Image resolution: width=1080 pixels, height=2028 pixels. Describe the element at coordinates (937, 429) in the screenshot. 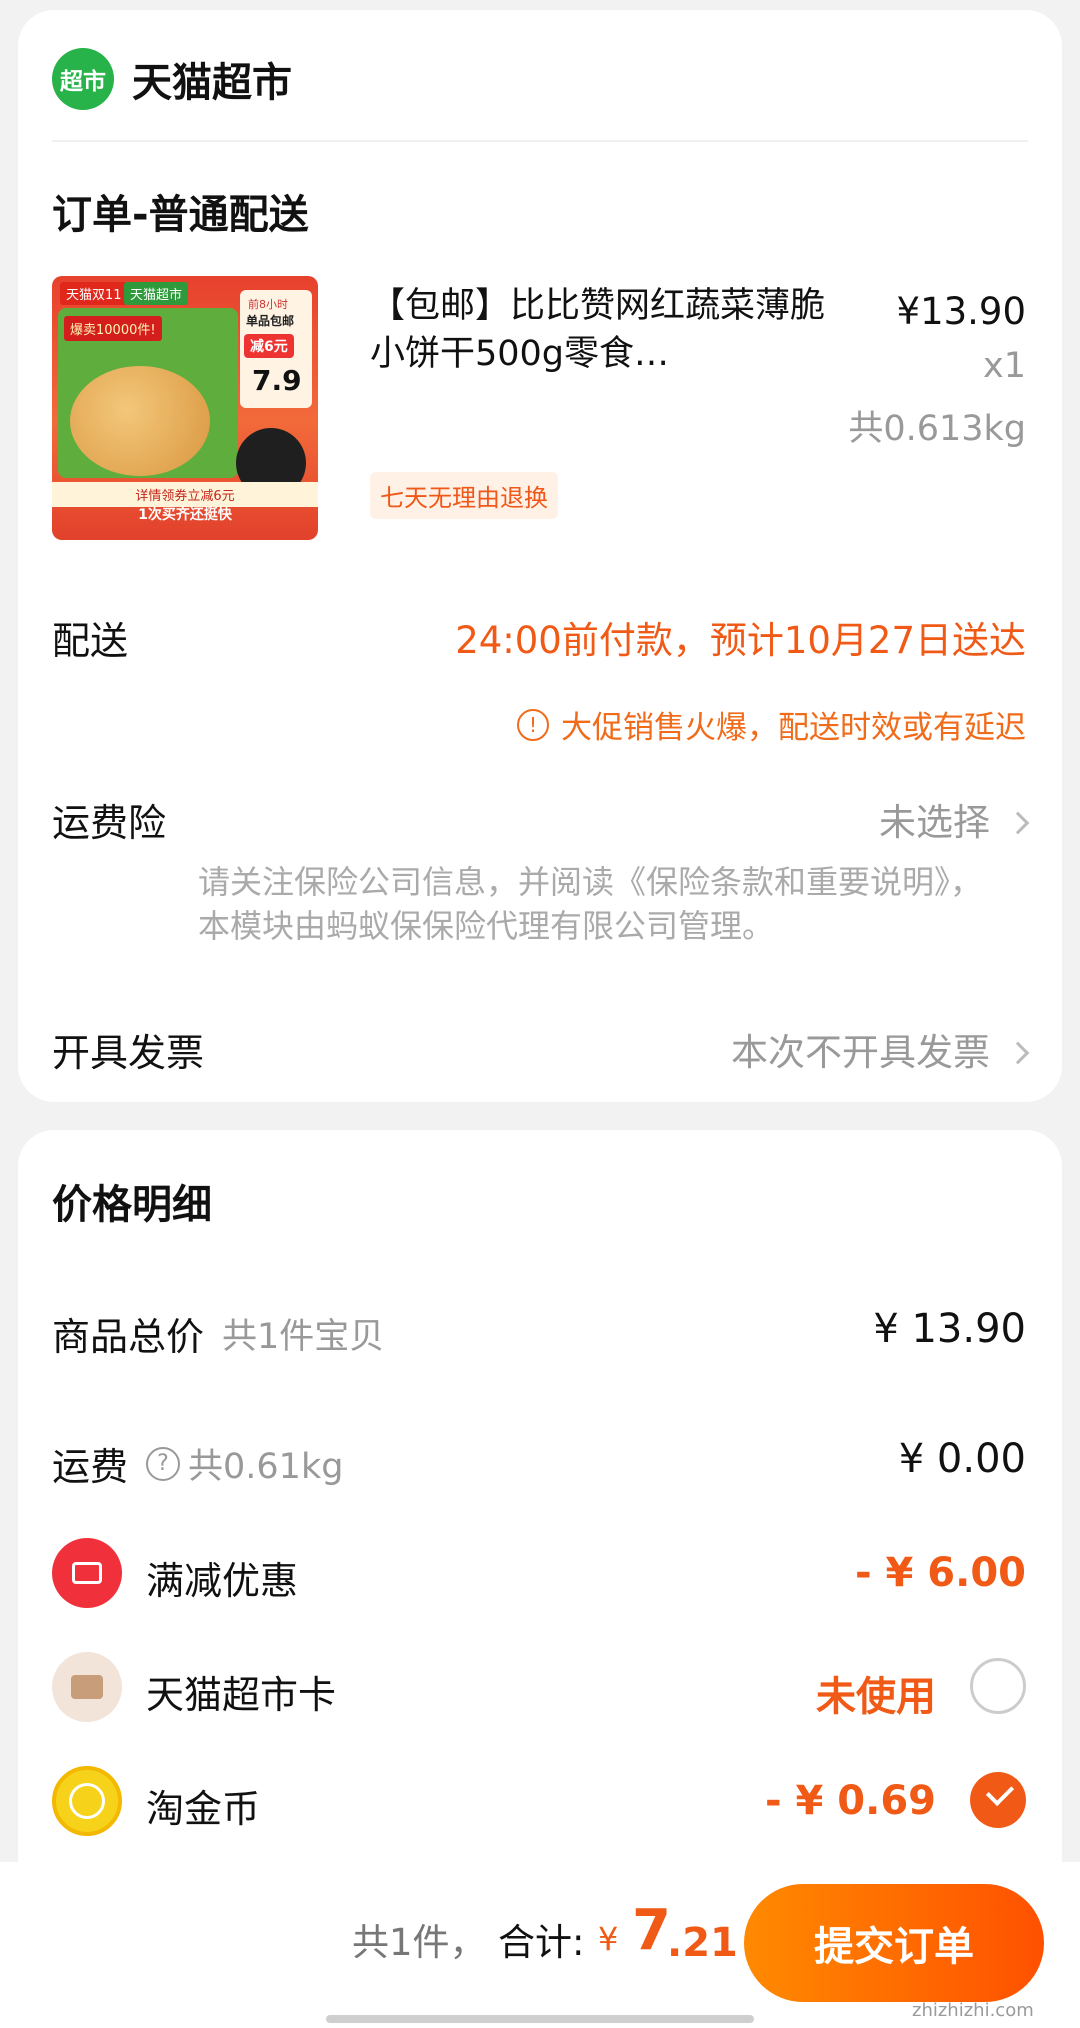

I see `product-weight: 共0.613kg` at that location.